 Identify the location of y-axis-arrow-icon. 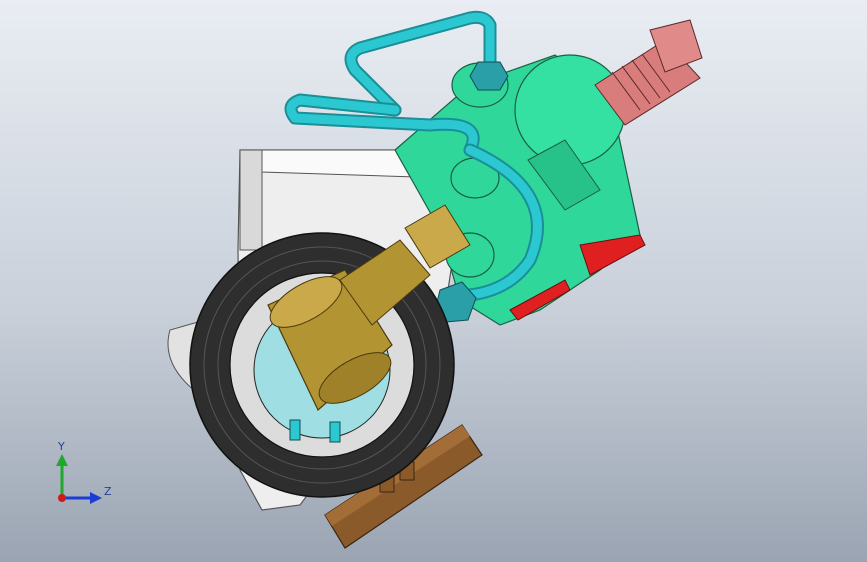
(62, 460).